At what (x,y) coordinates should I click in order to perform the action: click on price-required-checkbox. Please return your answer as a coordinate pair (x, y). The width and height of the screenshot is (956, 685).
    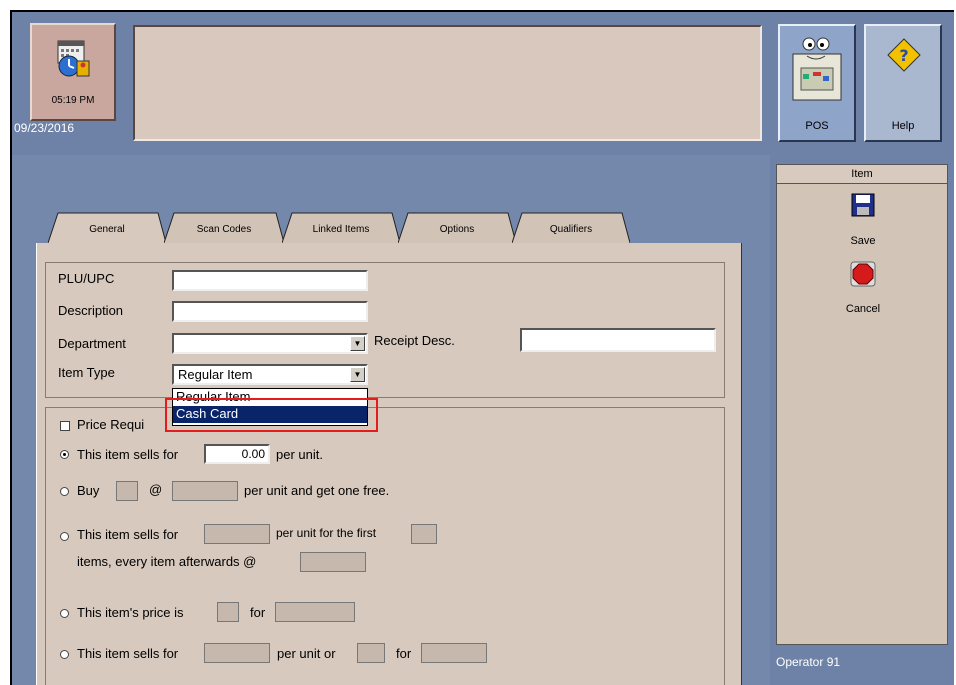
    Looking at the image, I should click on (65, 426).